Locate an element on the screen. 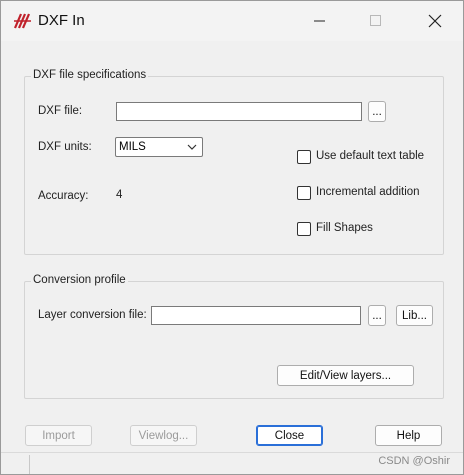 This screenshot has width=464, height=475. minimize-button is located at coordinates (320, 21).